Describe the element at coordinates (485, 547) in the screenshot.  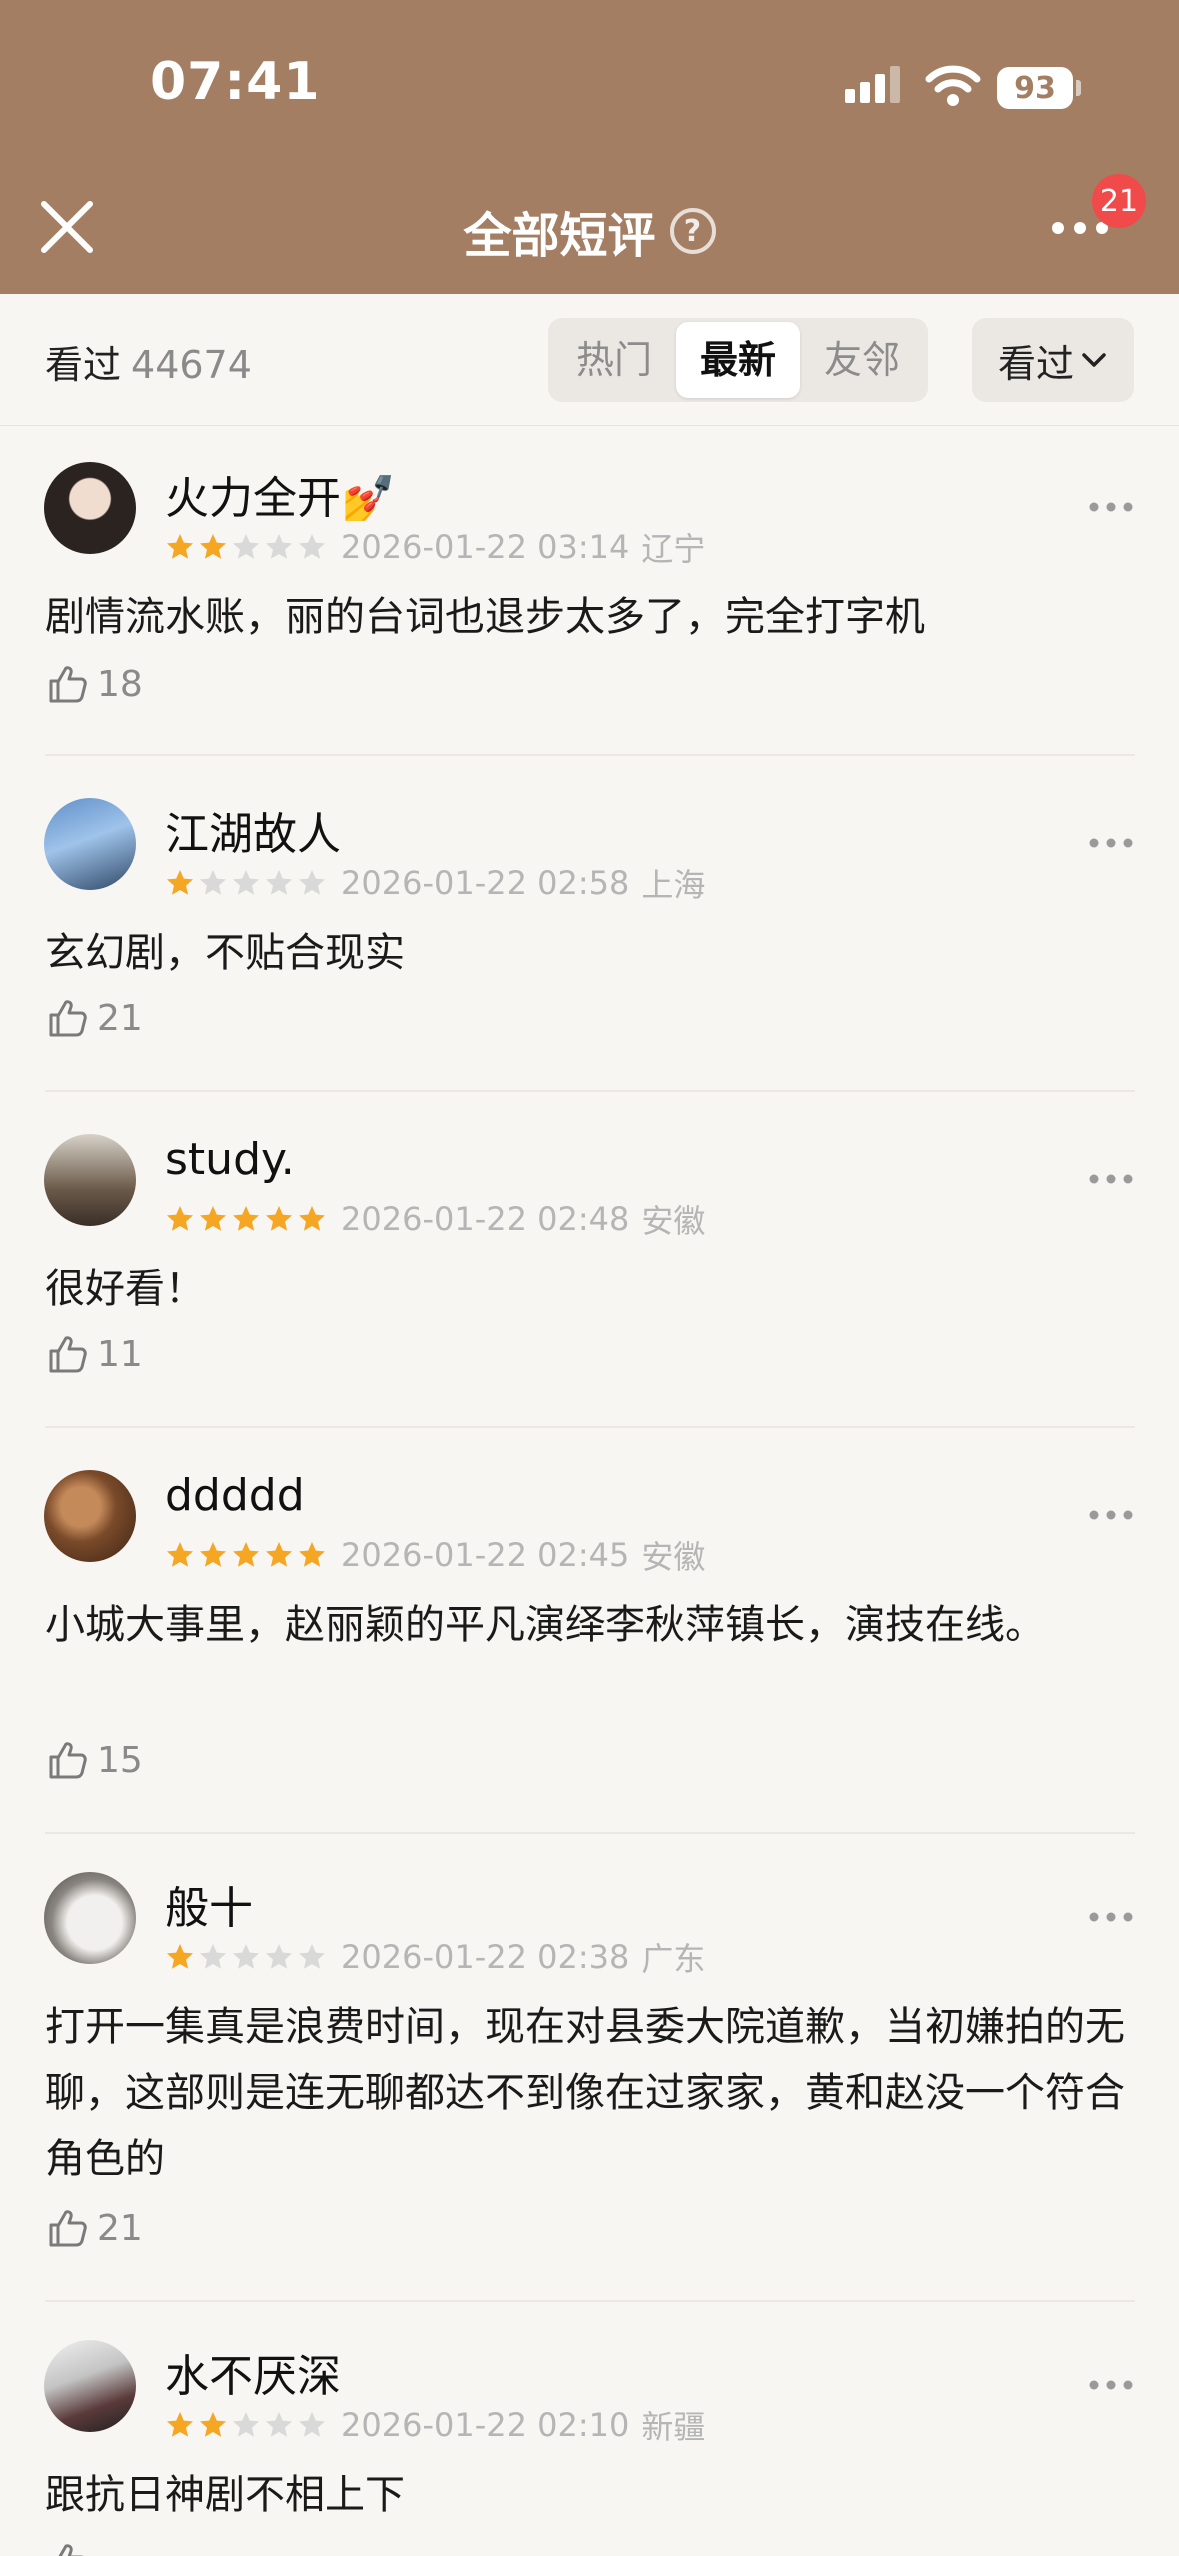
I see `comment-time: 2026-01-22 03:14` at that location.